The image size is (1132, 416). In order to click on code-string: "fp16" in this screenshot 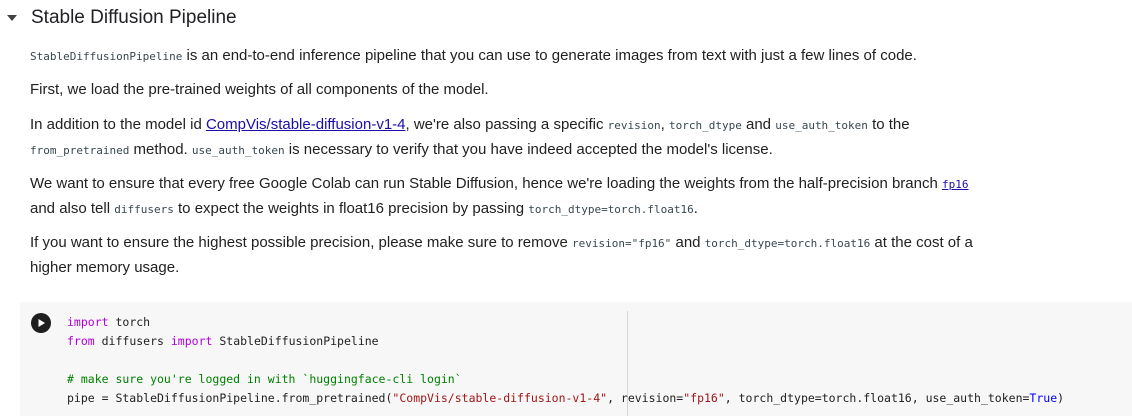, I will do `click(704, 398)`.